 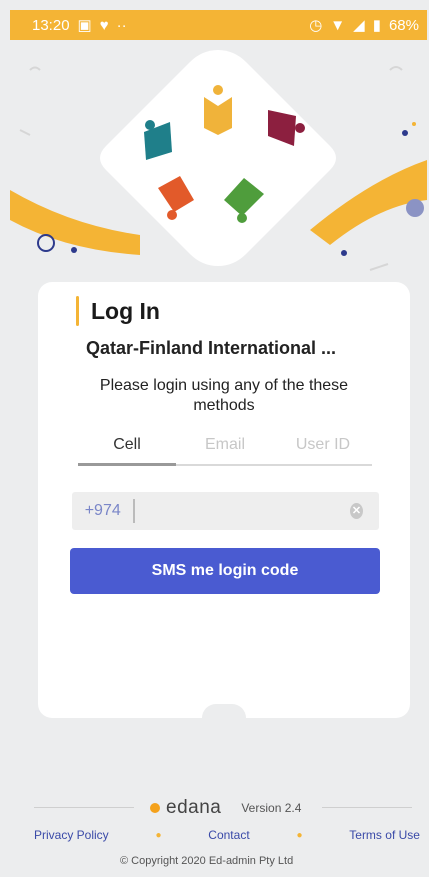 I want to click on edana-logo-icon, so click(x=155, y=808).